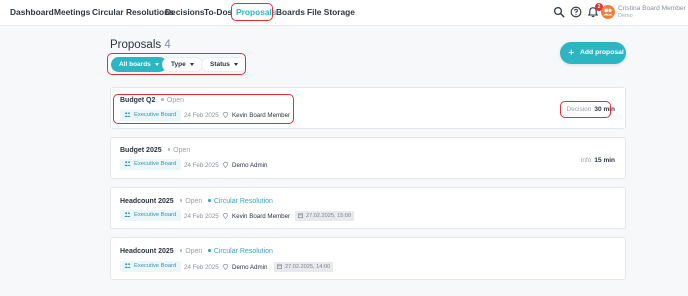  I want to click on nav-boards: Boards, so click(290, 12).